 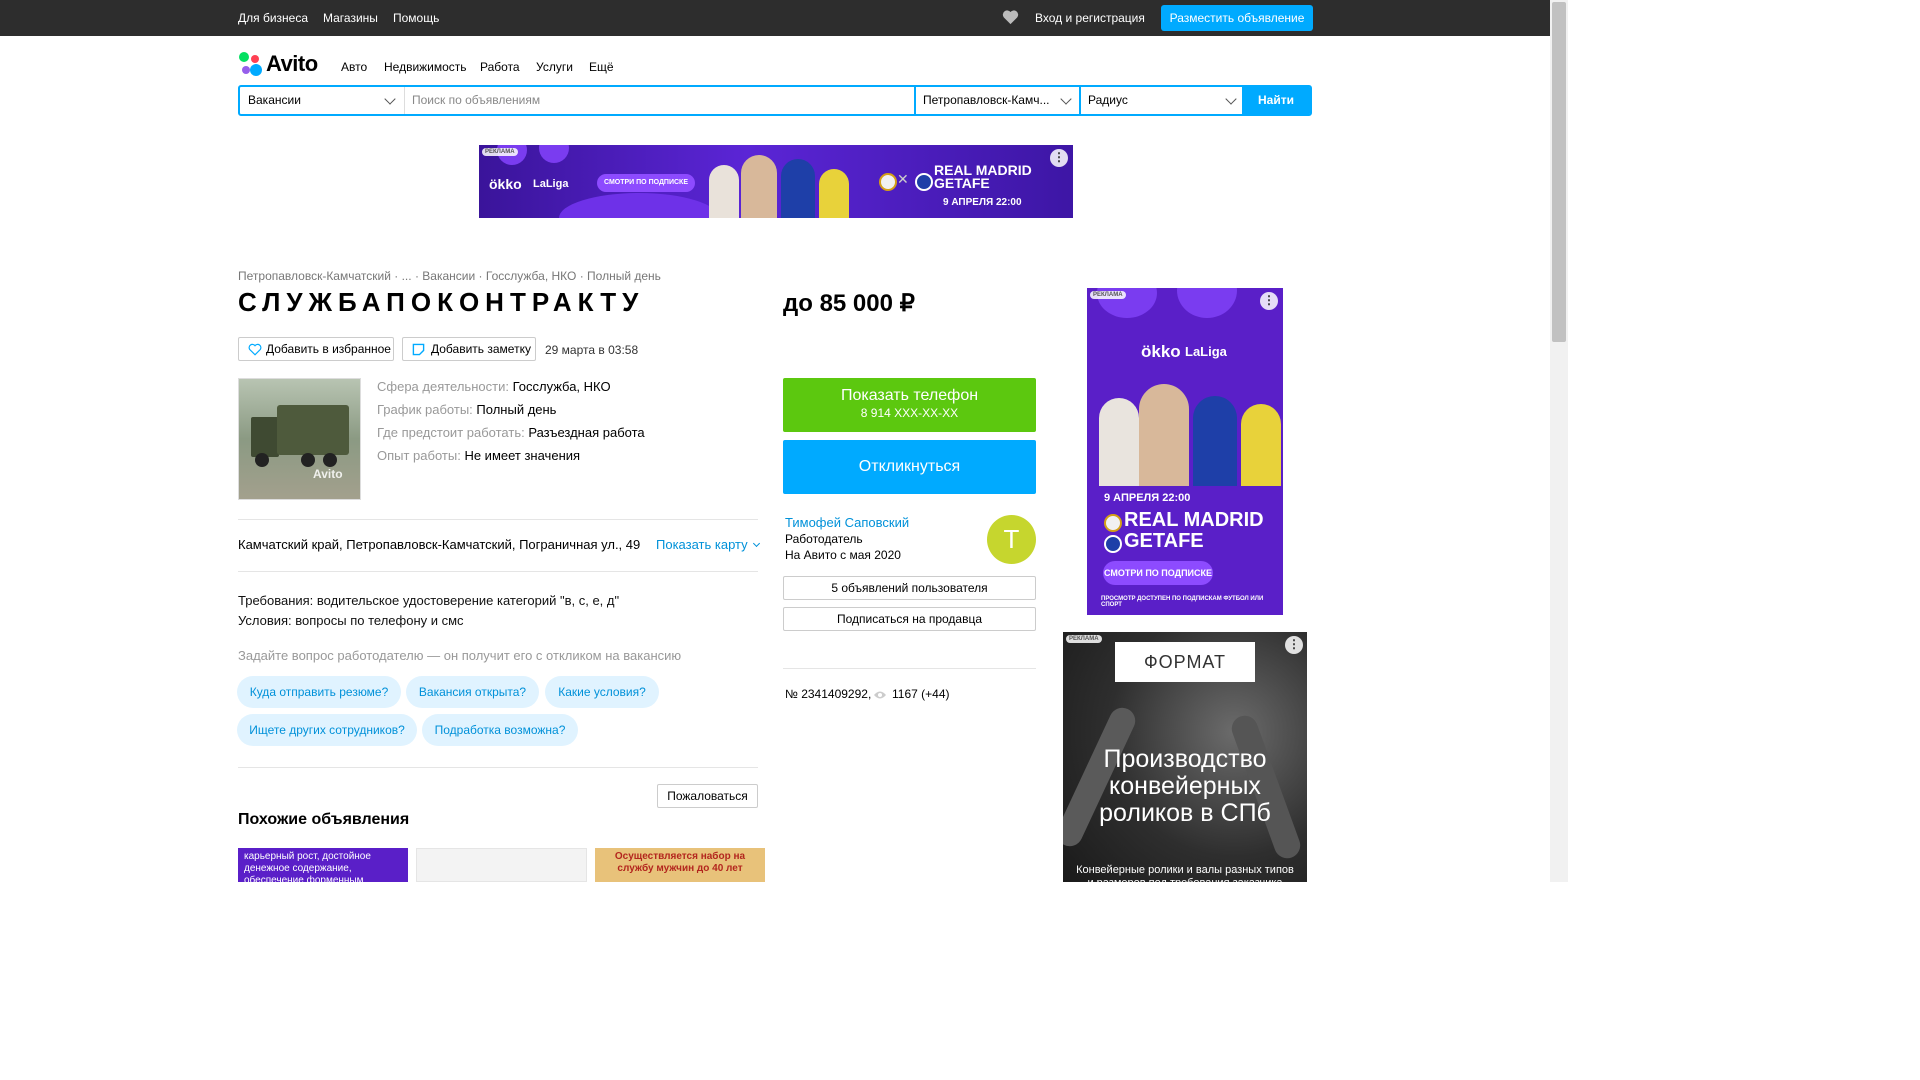 What do you see at coordinates (448, 276) in the screenshot?
I see `breadcrumb-item: Вакансии` at bounding box center [448, 276].